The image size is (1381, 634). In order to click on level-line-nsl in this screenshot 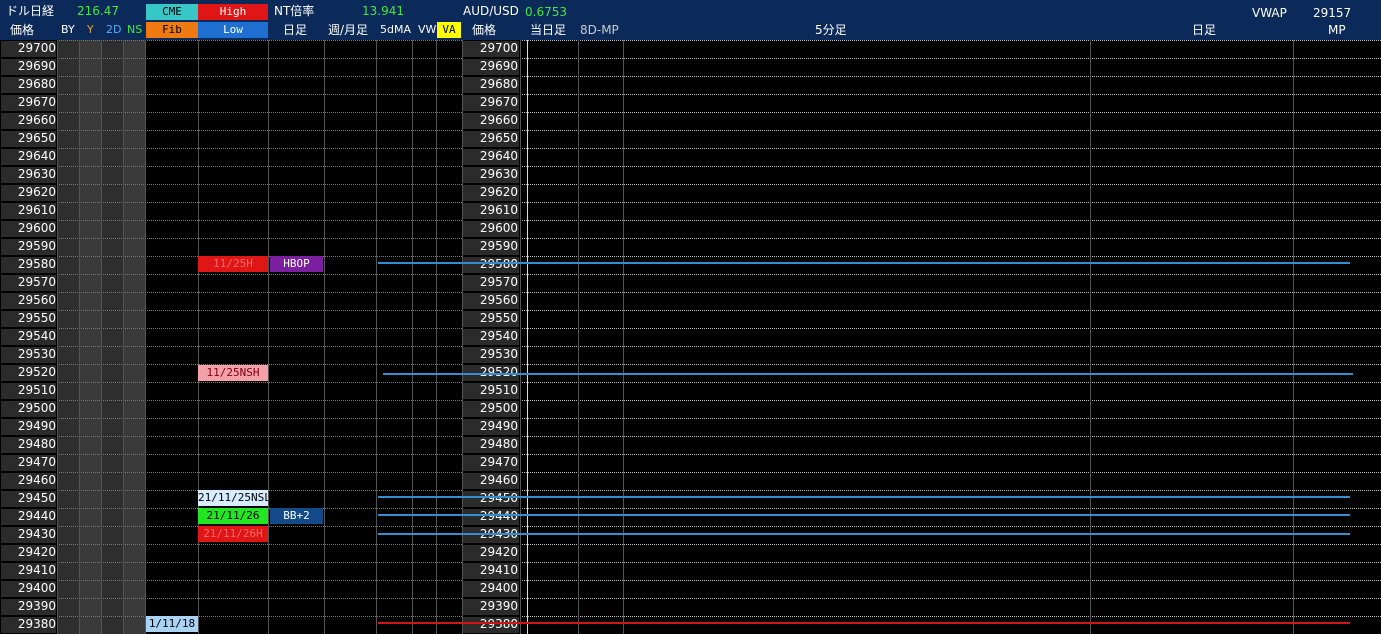, I will do `click(864, 497)`.